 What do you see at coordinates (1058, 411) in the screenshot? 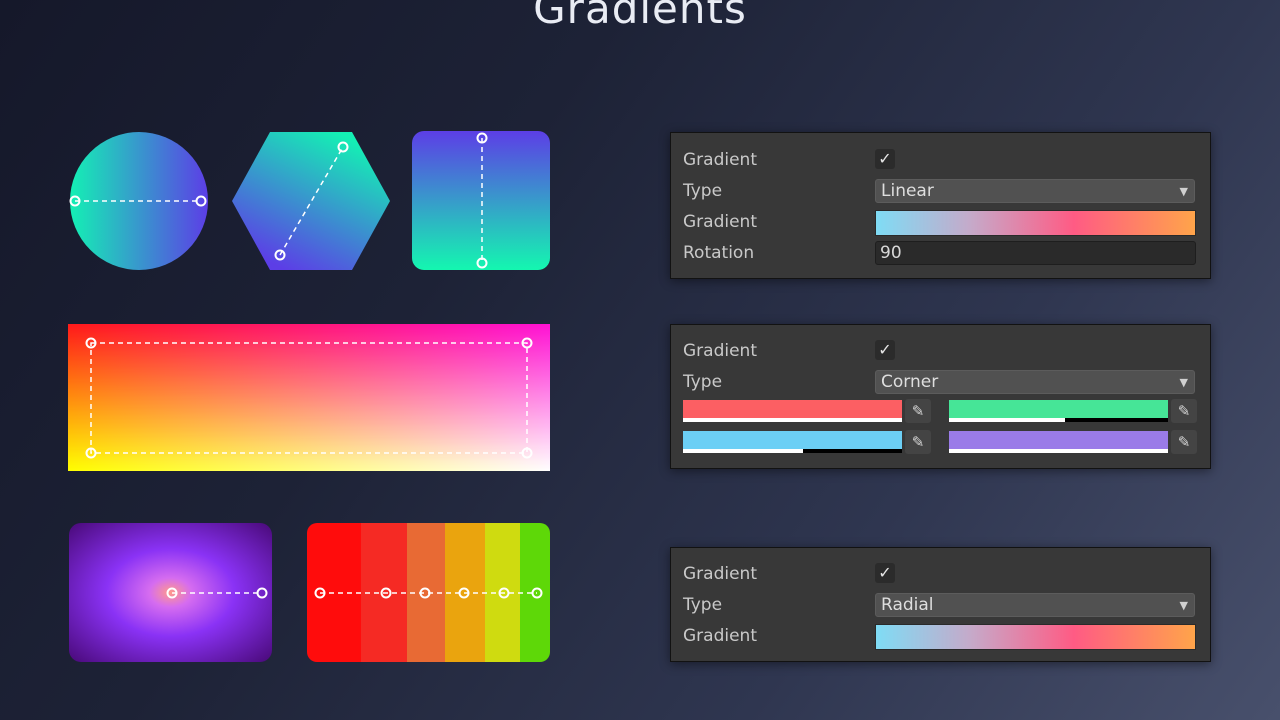
I see `corner-color-top-right` at bounding box center [1058, 411].